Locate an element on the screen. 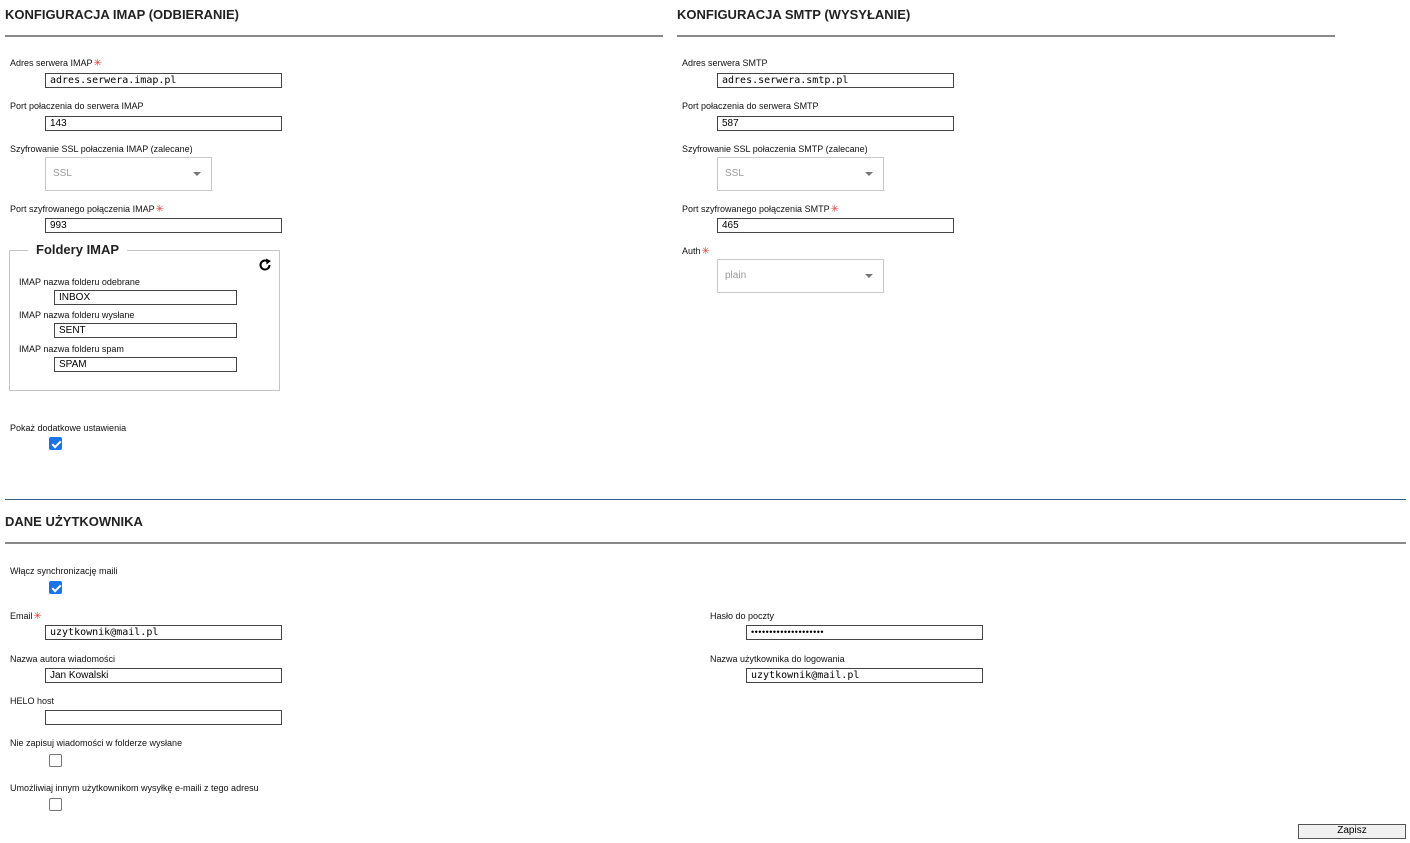  smtp-auth-selected: plain is located at coordinates (736, 275).